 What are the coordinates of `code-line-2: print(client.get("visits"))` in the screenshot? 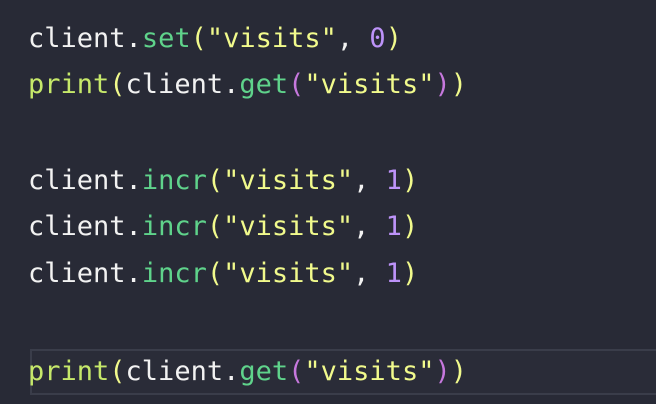 It's located at (247, 85).